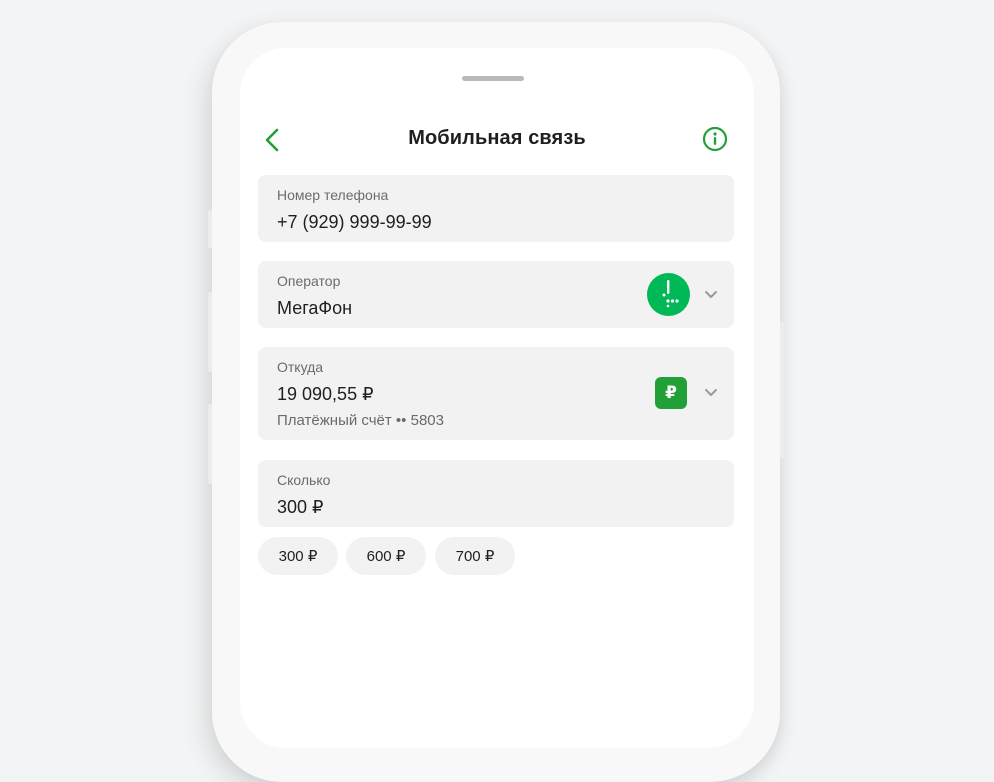  Describe the element at coordinates (496, 294) in the screenshot. I see `operator-field: Оператор МегаФон` at that location.